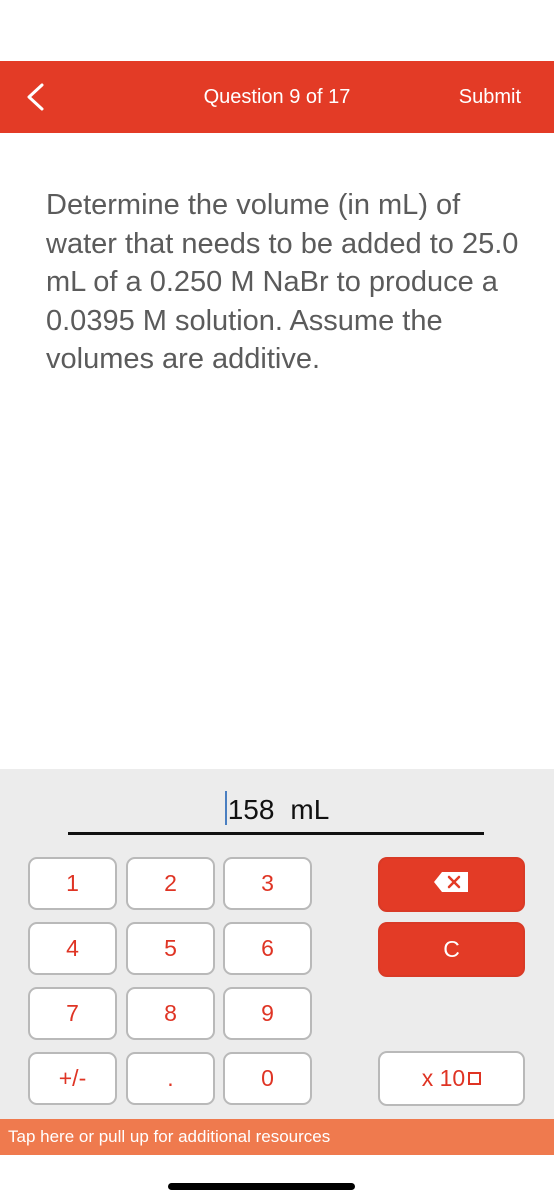 Image resolution: width=554 pixels, height=1200 pixels. I want to click on answer-unit: mL, so click(310, 809).